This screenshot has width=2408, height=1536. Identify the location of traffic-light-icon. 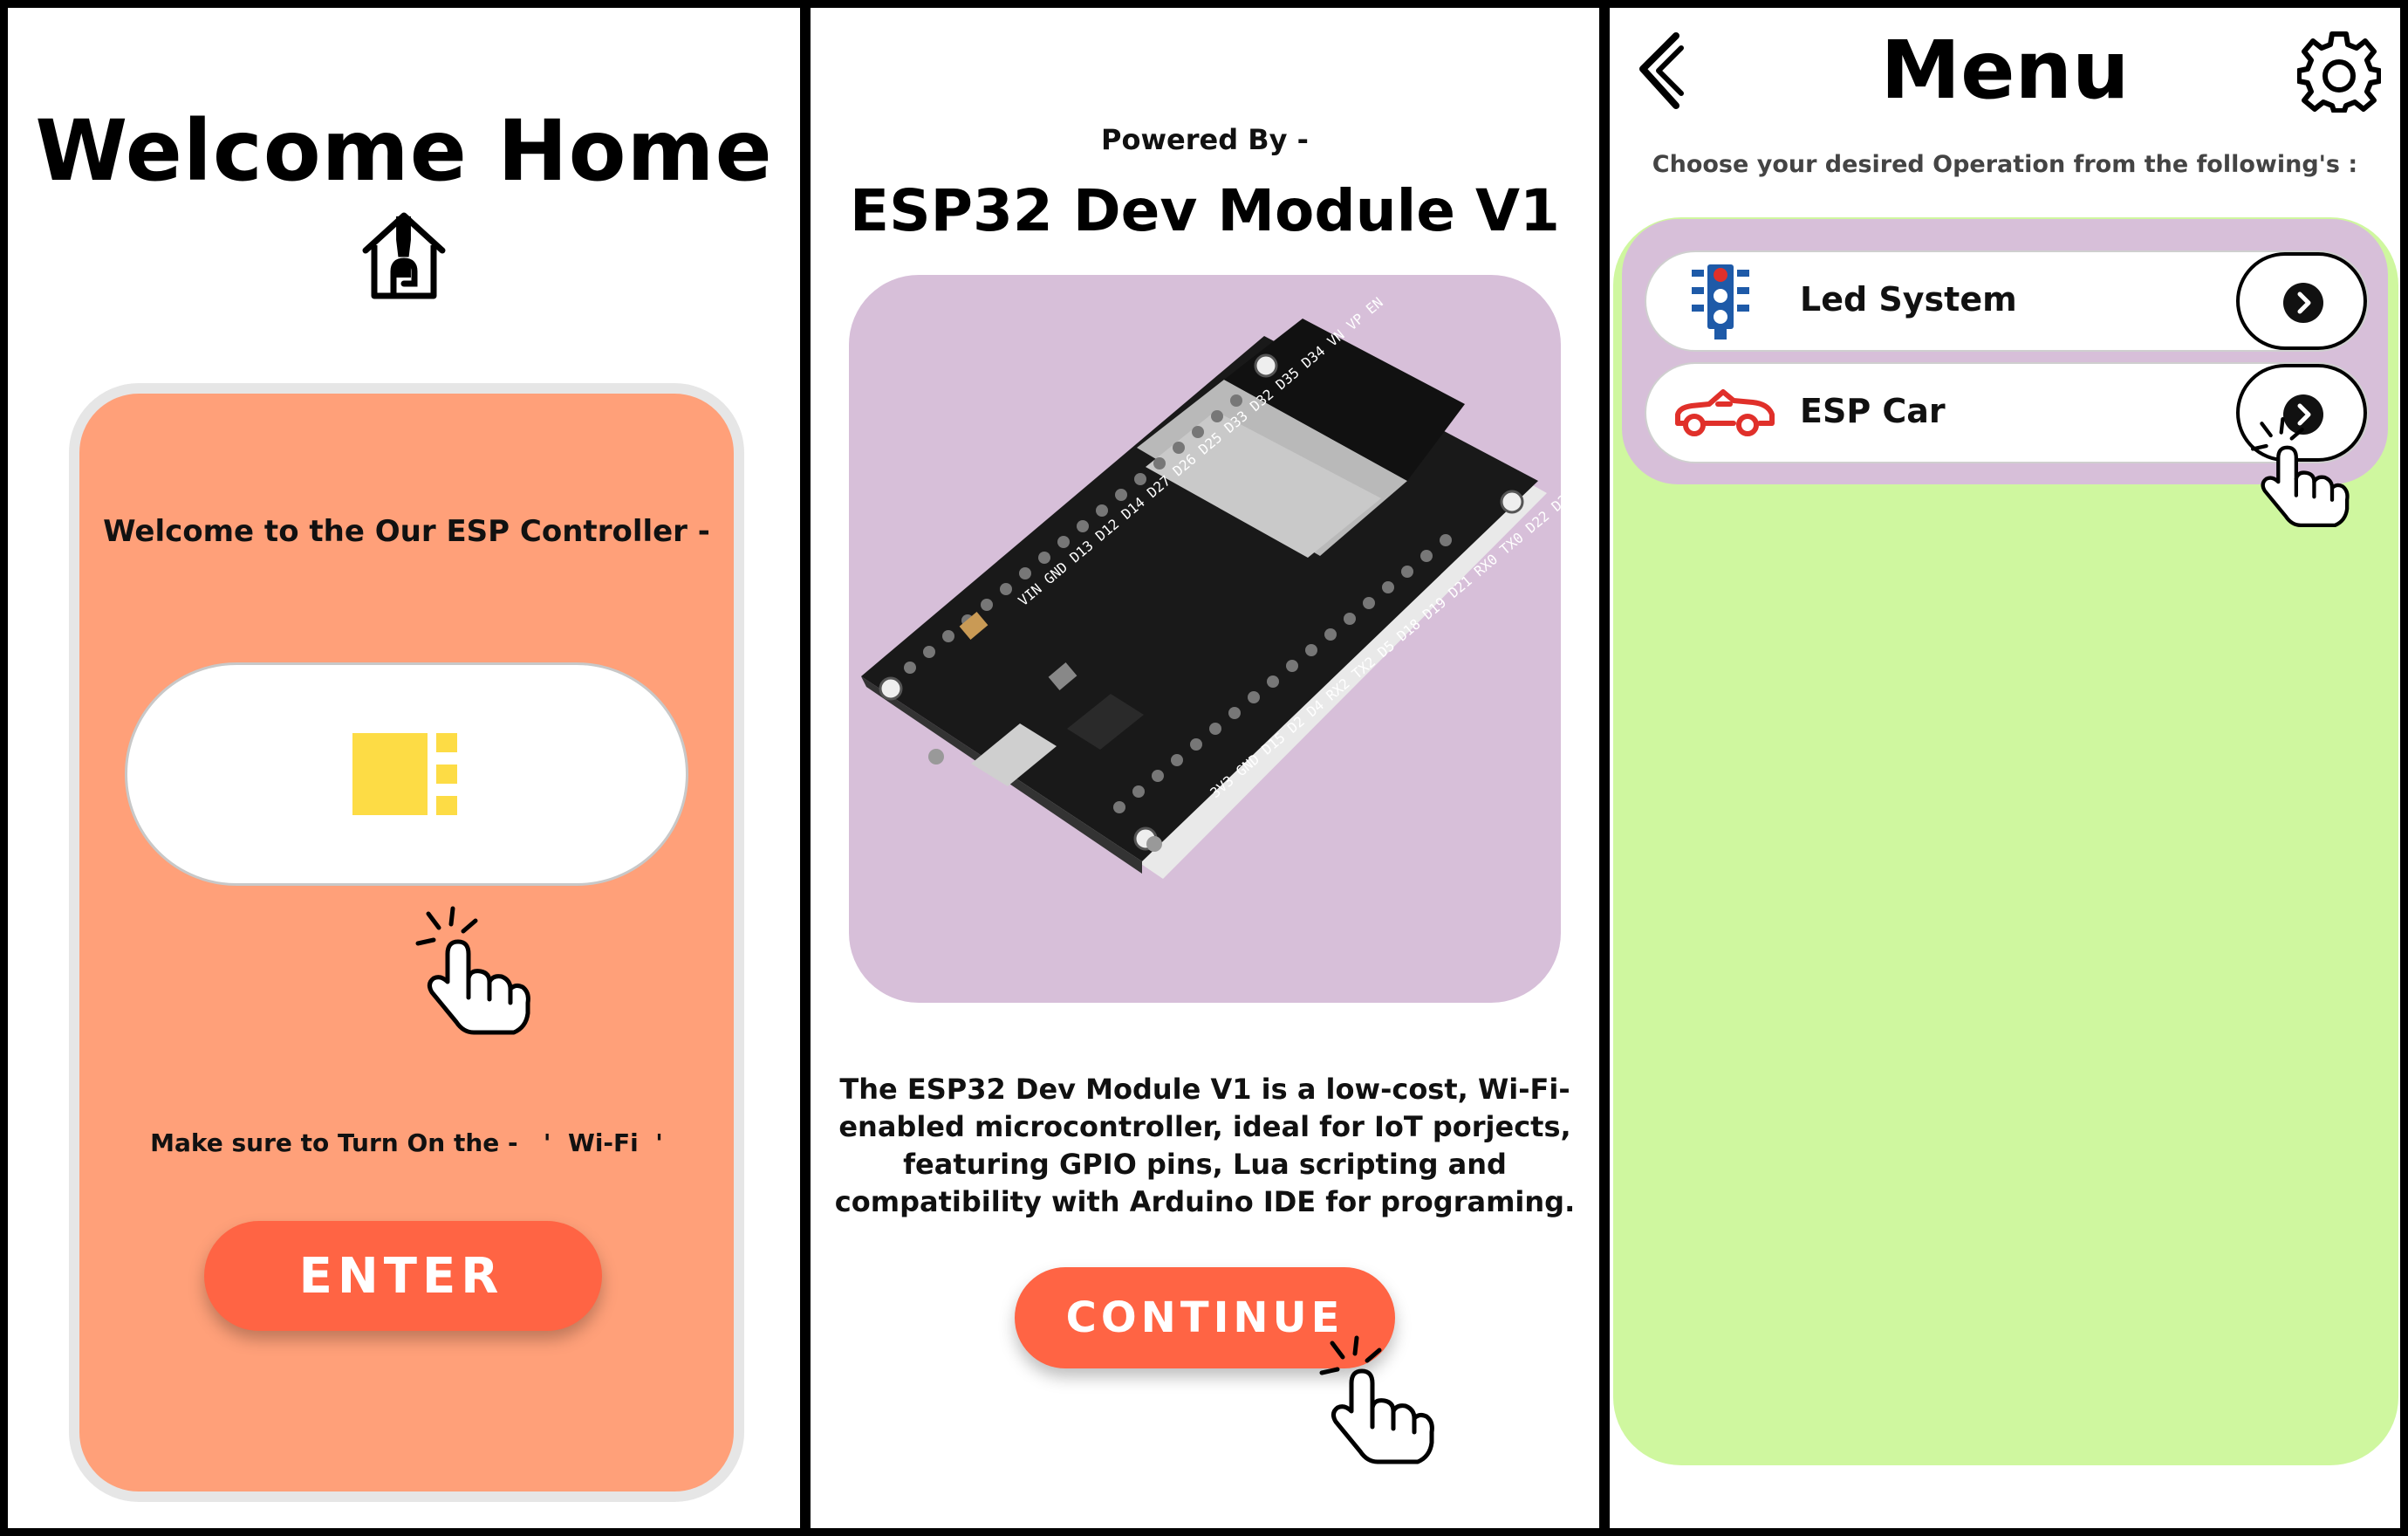
(1721, 301).